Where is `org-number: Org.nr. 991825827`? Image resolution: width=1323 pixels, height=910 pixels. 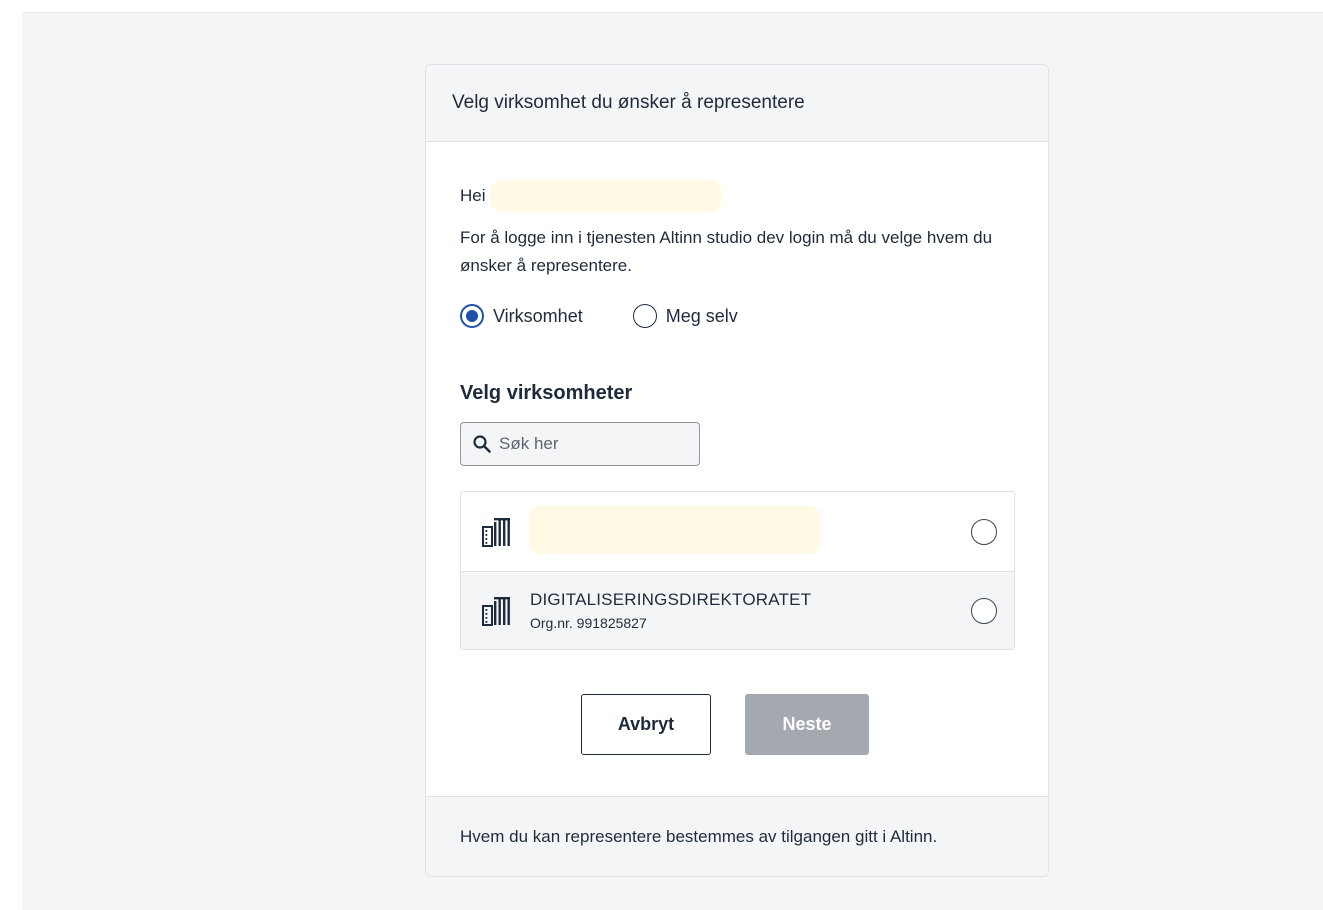
org-number: Org.nr. 991825827 is located at coordinates (588, 623).